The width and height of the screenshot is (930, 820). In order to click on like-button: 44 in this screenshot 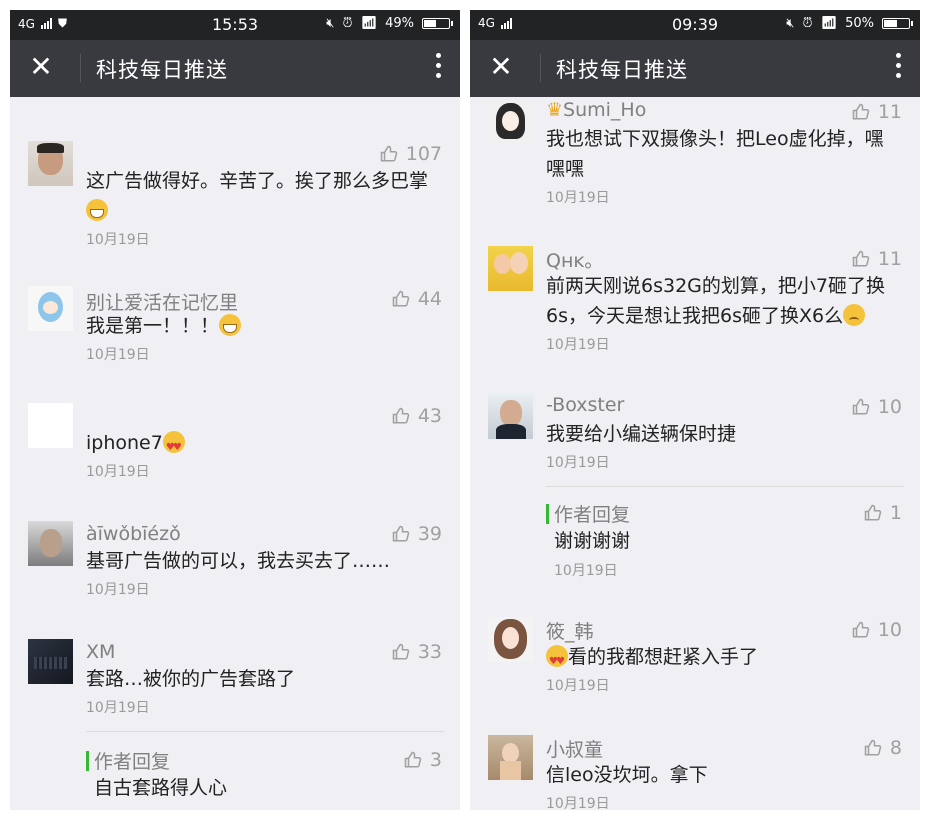, I will do `click(417, 299)`.